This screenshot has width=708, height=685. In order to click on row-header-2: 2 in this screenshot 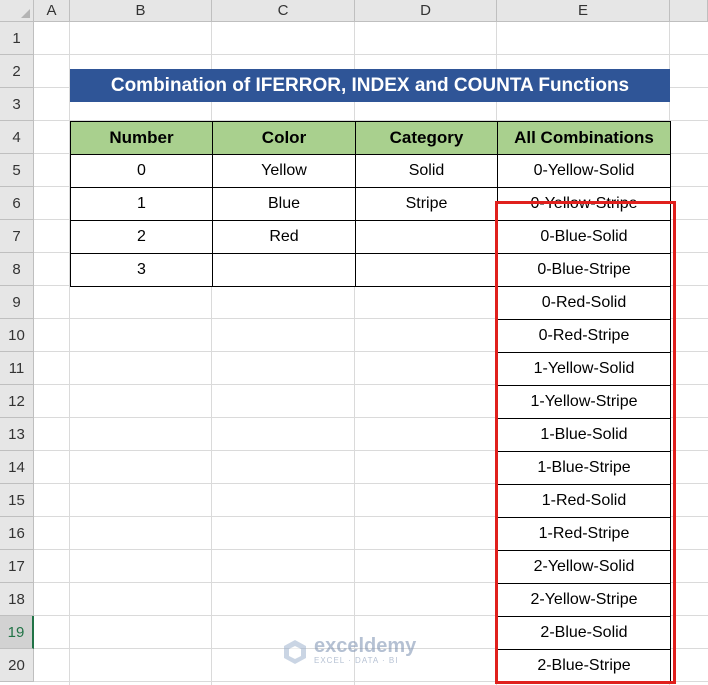, I will do `click(17, 71)`.